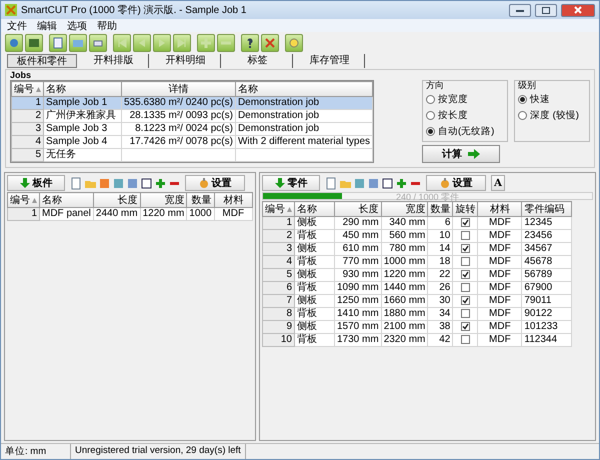 Image resolution: width=600 pixels, height=460 pixels. I want to click on table-cell: 90122, so click(547, 314).